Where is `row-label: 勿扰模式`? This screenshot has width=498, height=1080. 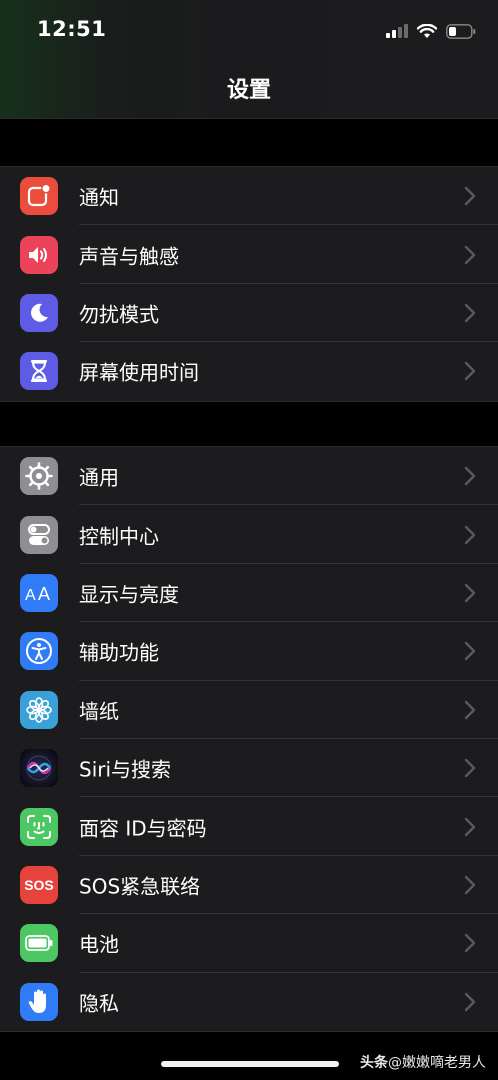 row-label: 勿扰模式 is located at coordinates (119, 314).